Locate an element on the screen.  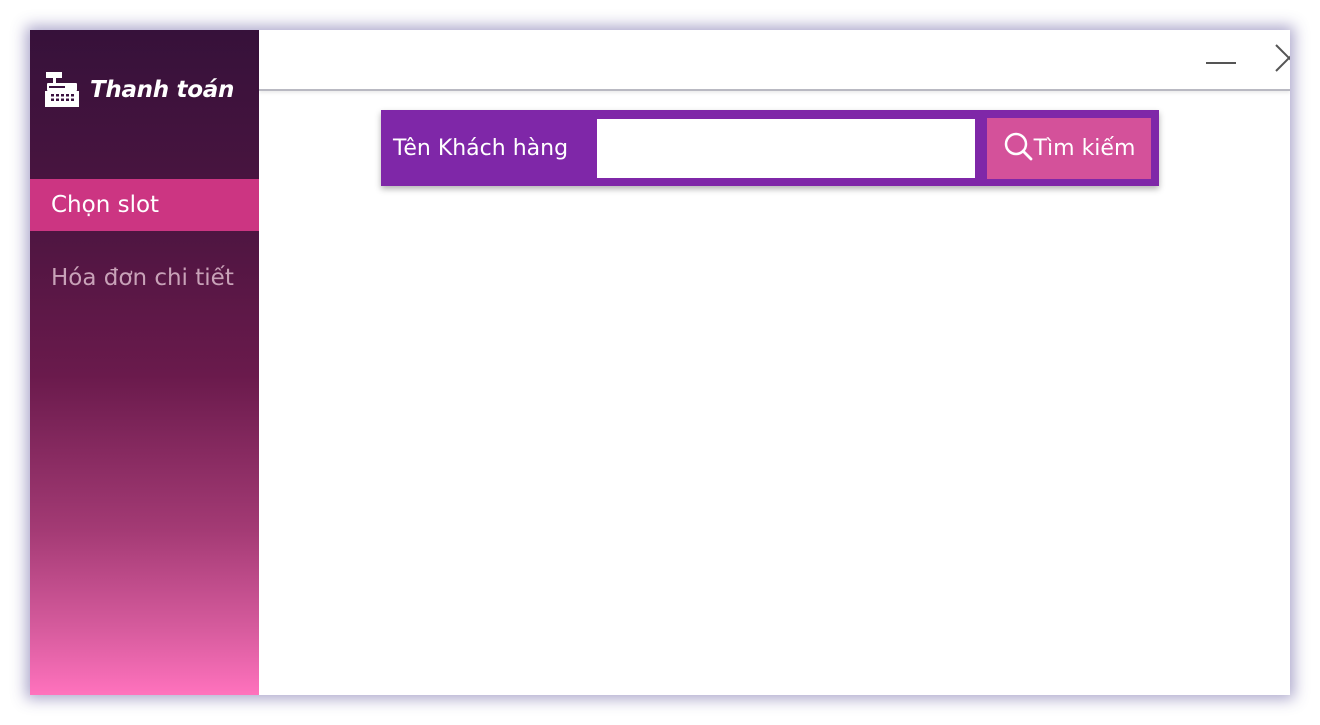
sidebar-item-label: Hóa đơn chi tiết is located at coordinates (142, 278).